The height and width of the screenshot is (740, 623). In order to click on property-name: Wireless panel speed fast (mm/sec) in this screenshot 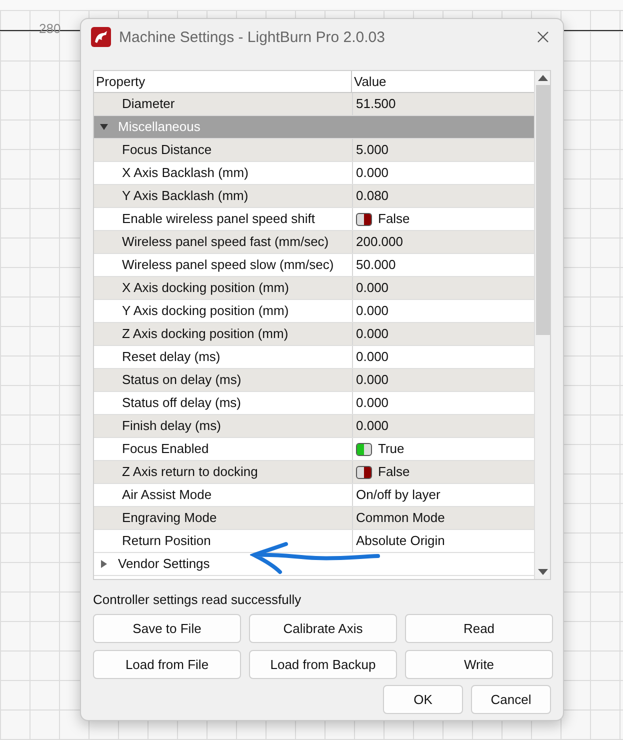, I will do `click(223, 242)`.